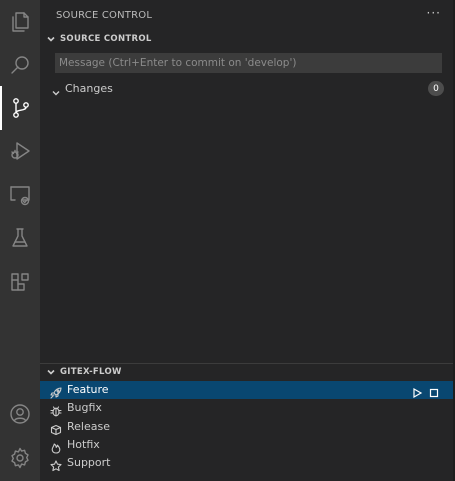 Image resolution: width=455 pixels, height=481 pixels. I want to click on gitflow-section-header: GITEX-FLOW, so click(246, 372).